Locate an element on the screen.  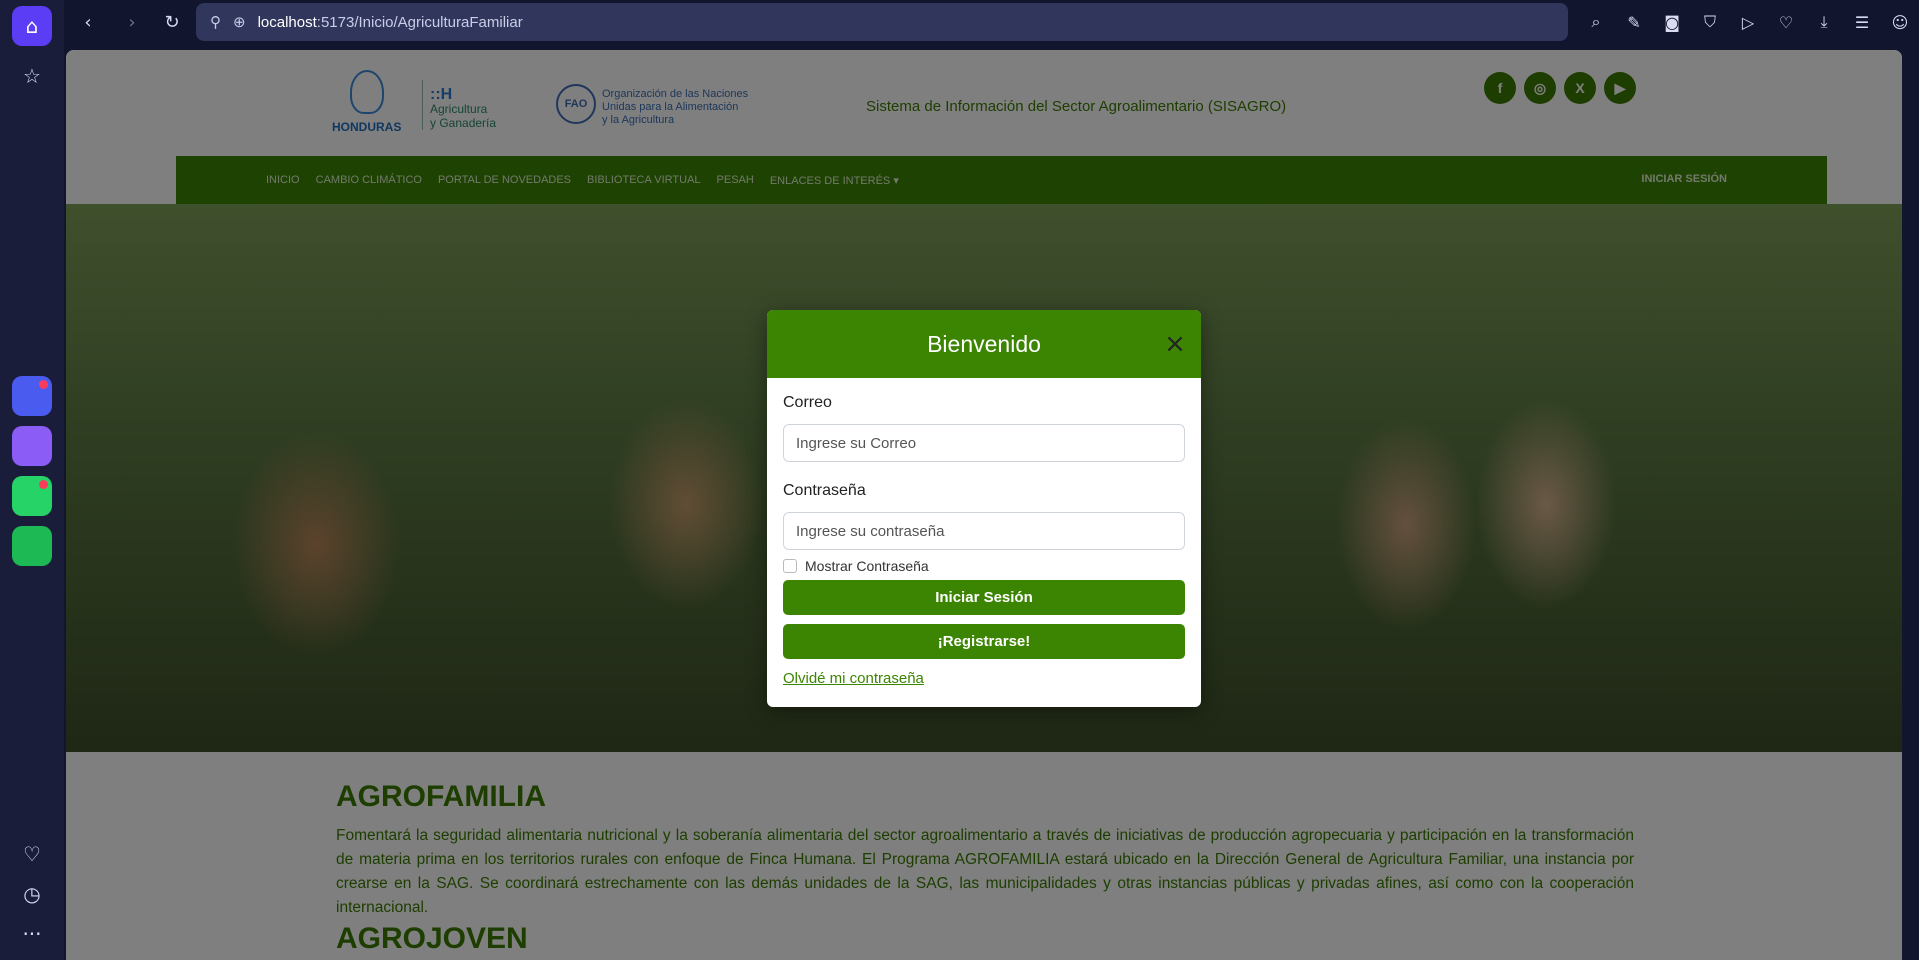
show-password-row: Mostrar Contraseña is located at coordinates (984, 566).